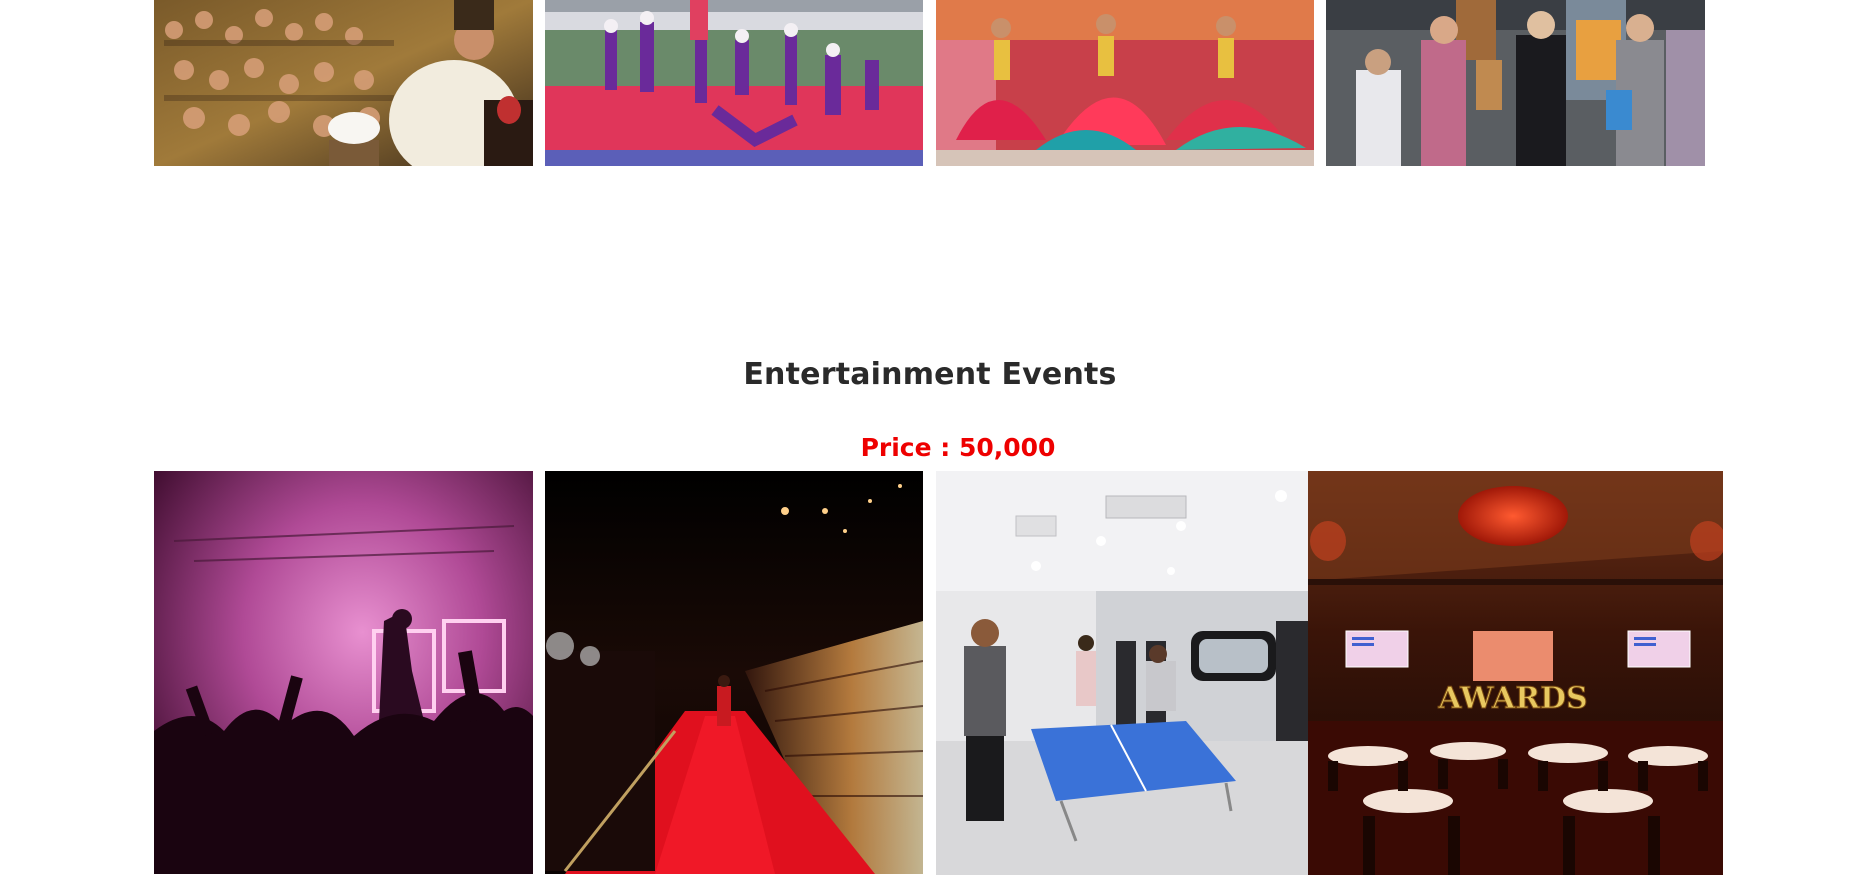 This screenshot has width=1872, height=875. Describe the element at coordinates (1125, 83) in the screenshot. I see `folk-dance-photo` at that location.